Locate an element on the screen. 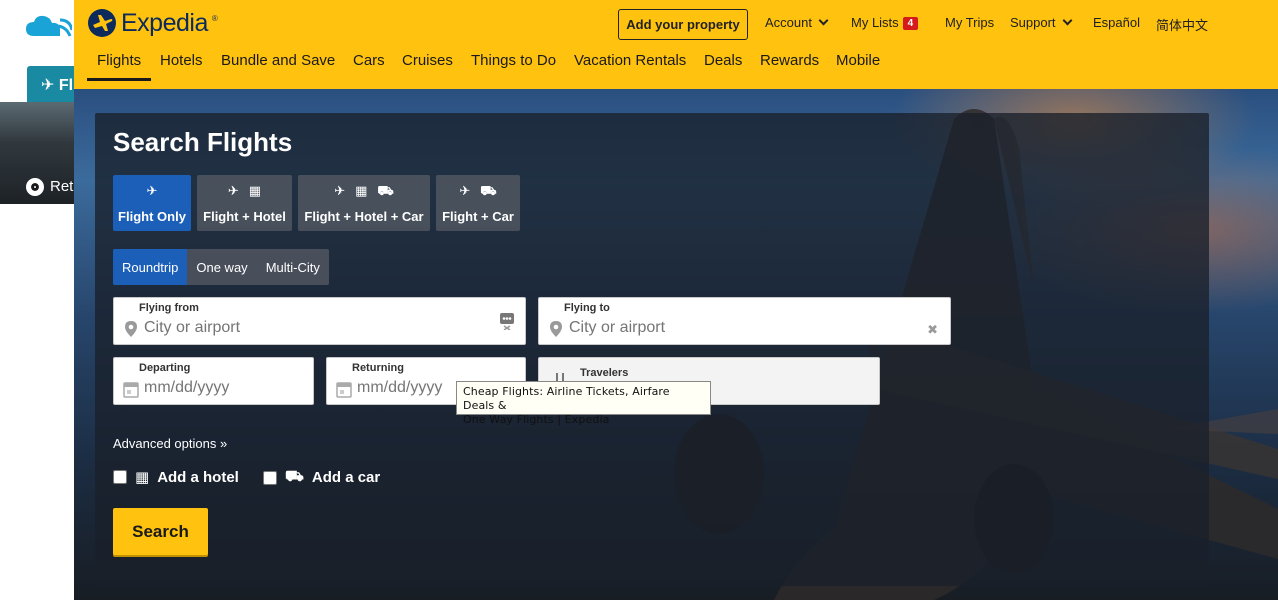  flying-from-field: Flying from is located at coordinates (319, 321).